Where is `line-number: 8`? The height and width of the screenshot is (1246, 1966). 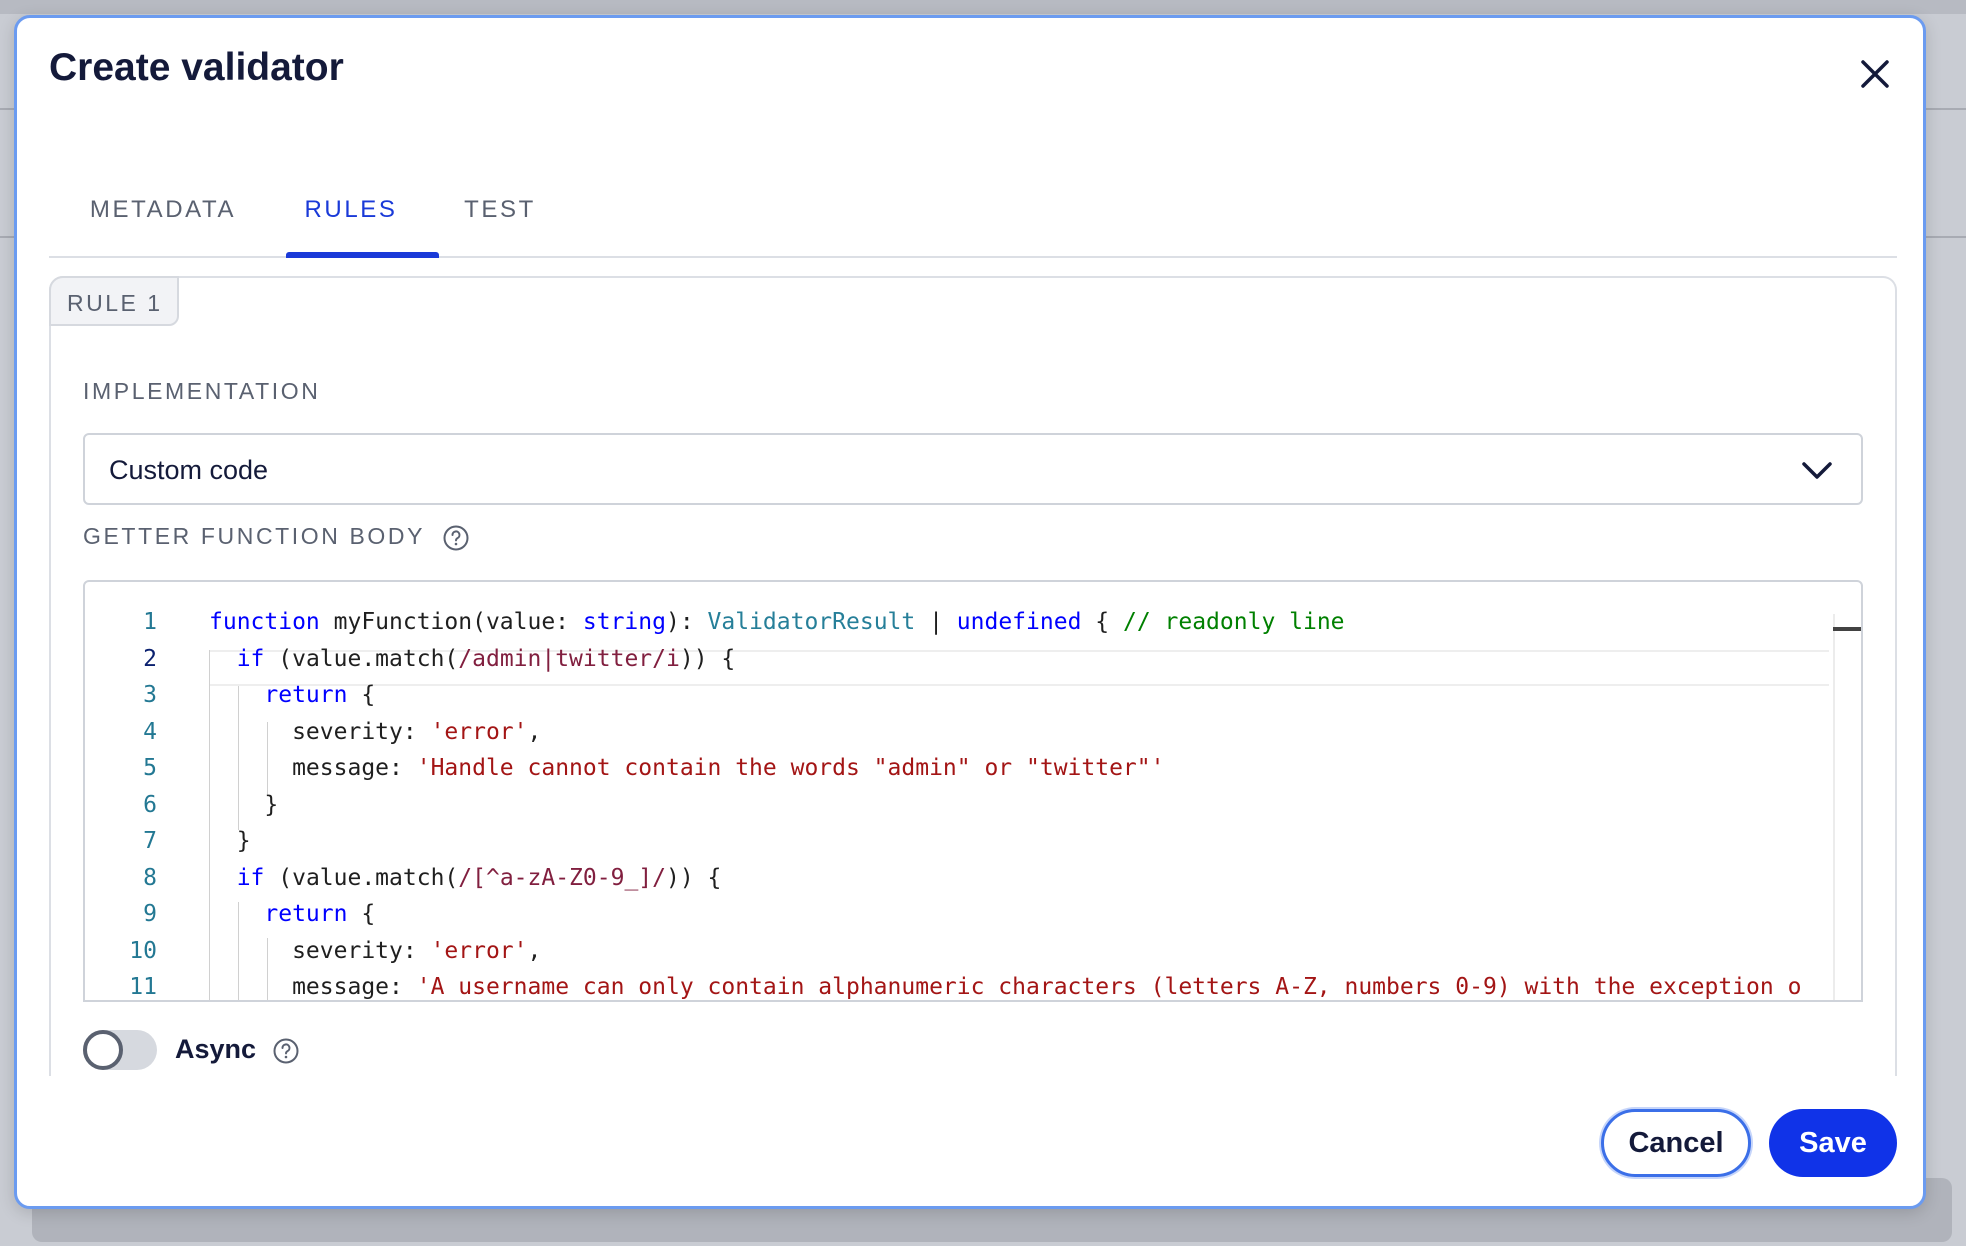
line-number: 8 is located at coordinates (150, 877).